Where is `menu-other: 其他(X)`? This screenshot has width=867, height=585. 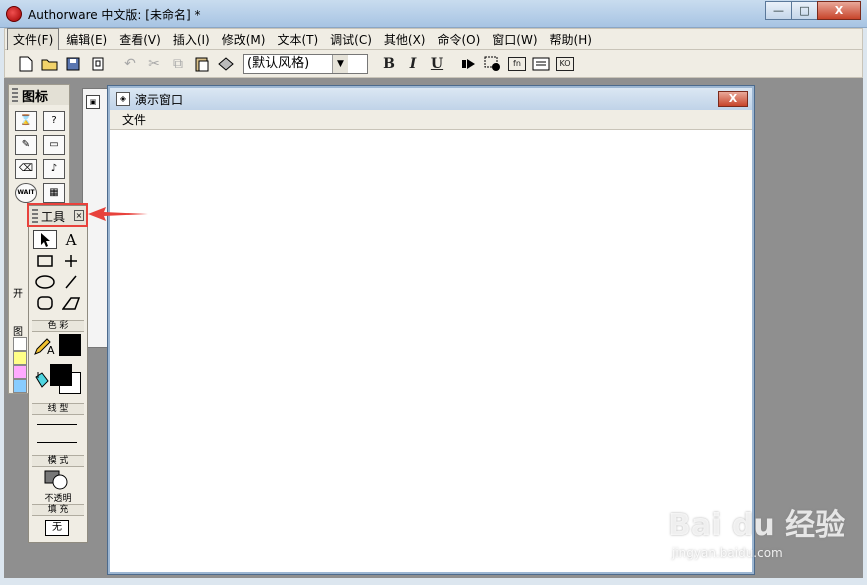 menu-other: 其他(X) is located at coordinates (405, 39).